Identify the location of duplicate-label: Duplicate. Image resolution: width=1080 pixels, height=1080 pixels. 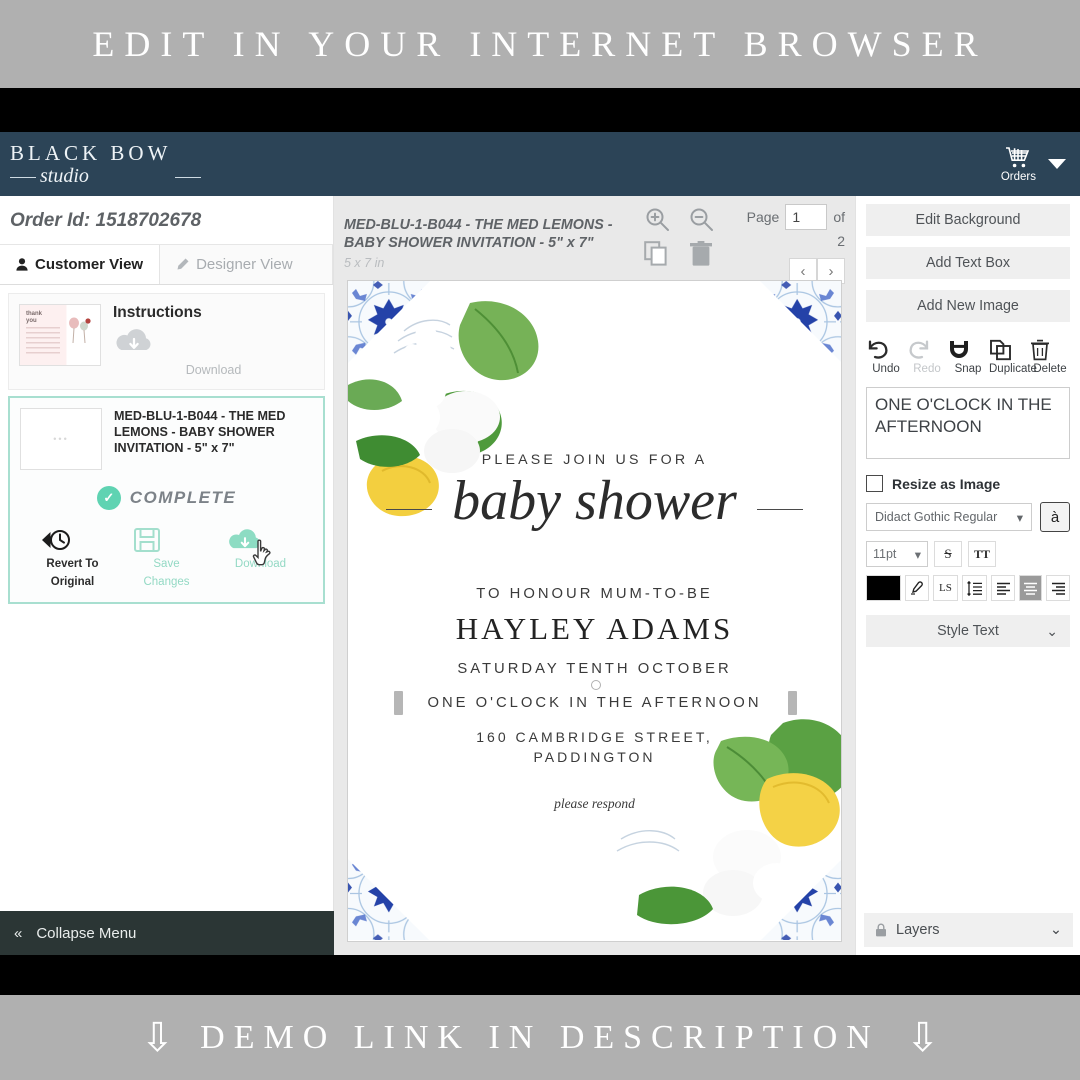
(1013, 369).